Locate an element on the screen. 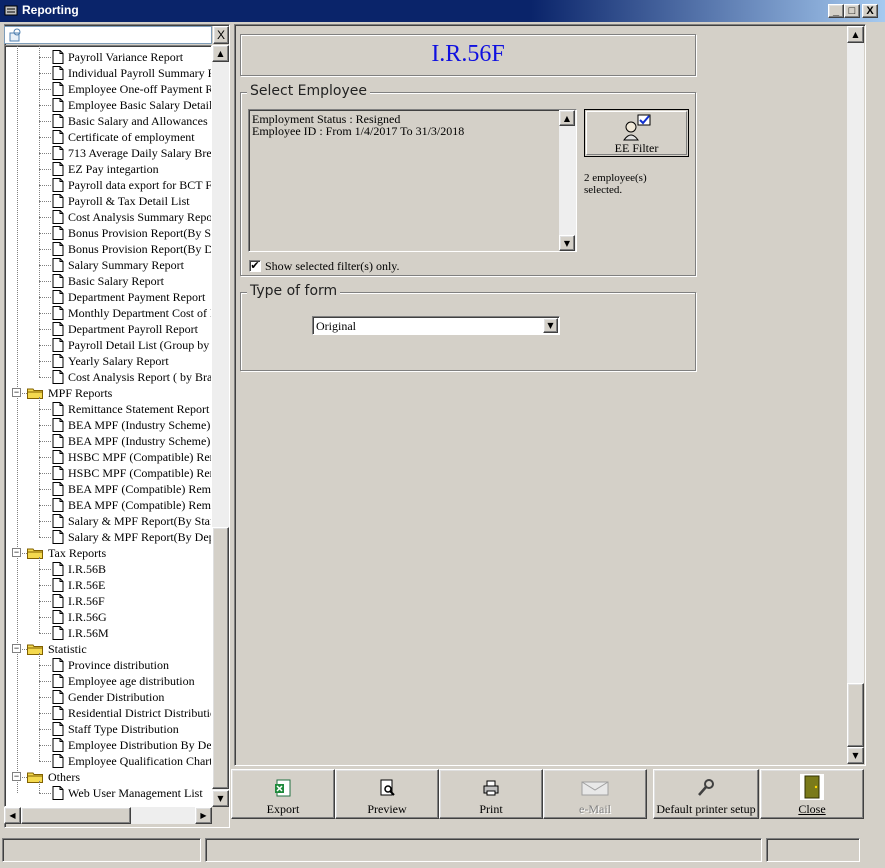 This screenshot has width=885, height=868. selected-count-line: 2 employee(s) is located at coordinates (615, 178).